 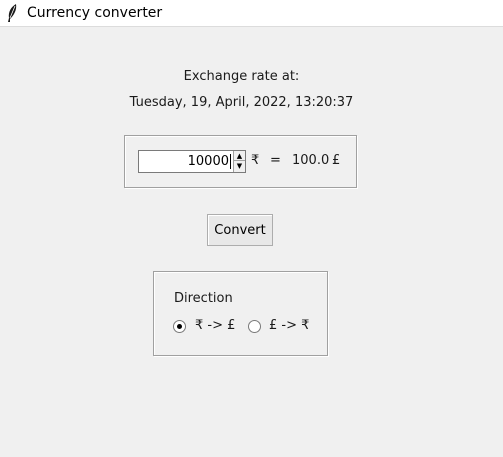 I want to click on spin-up-arrow-icon: ▲, so click(x=239, y=156).